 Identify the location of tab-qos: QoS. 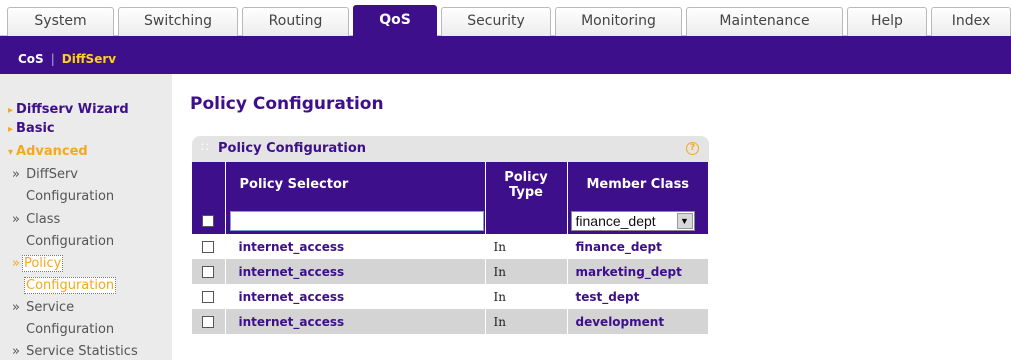
(395, 20).